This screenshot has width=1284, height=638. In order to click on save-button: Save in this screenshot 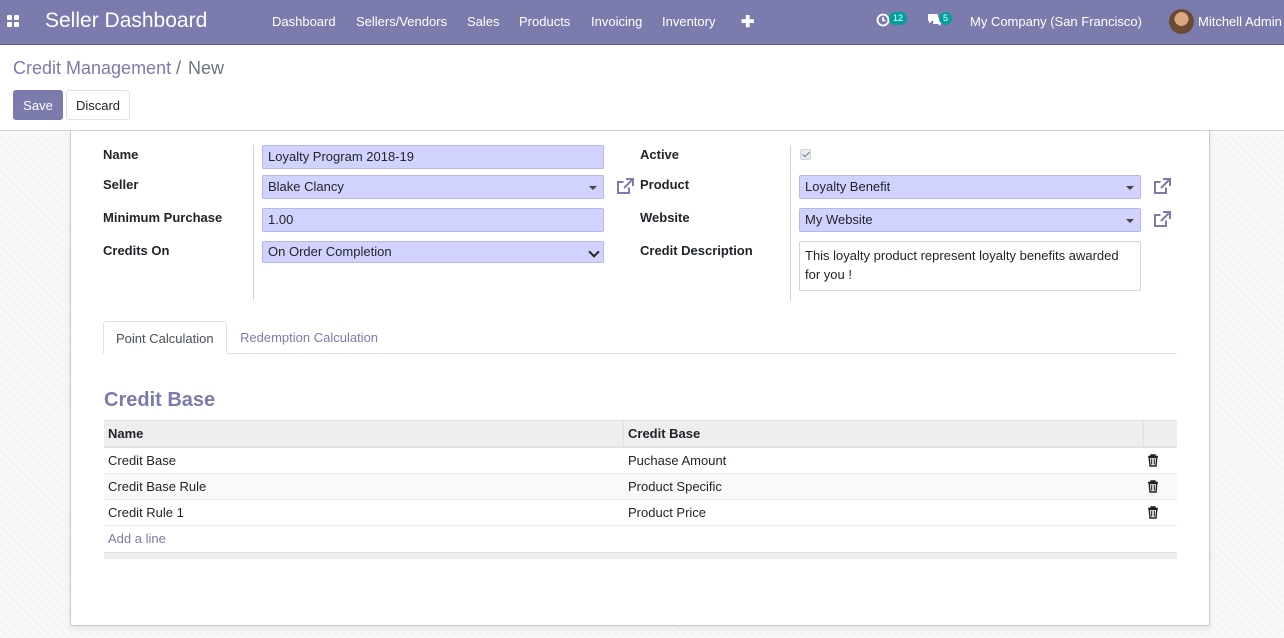, I will do `click(38, 105)`.